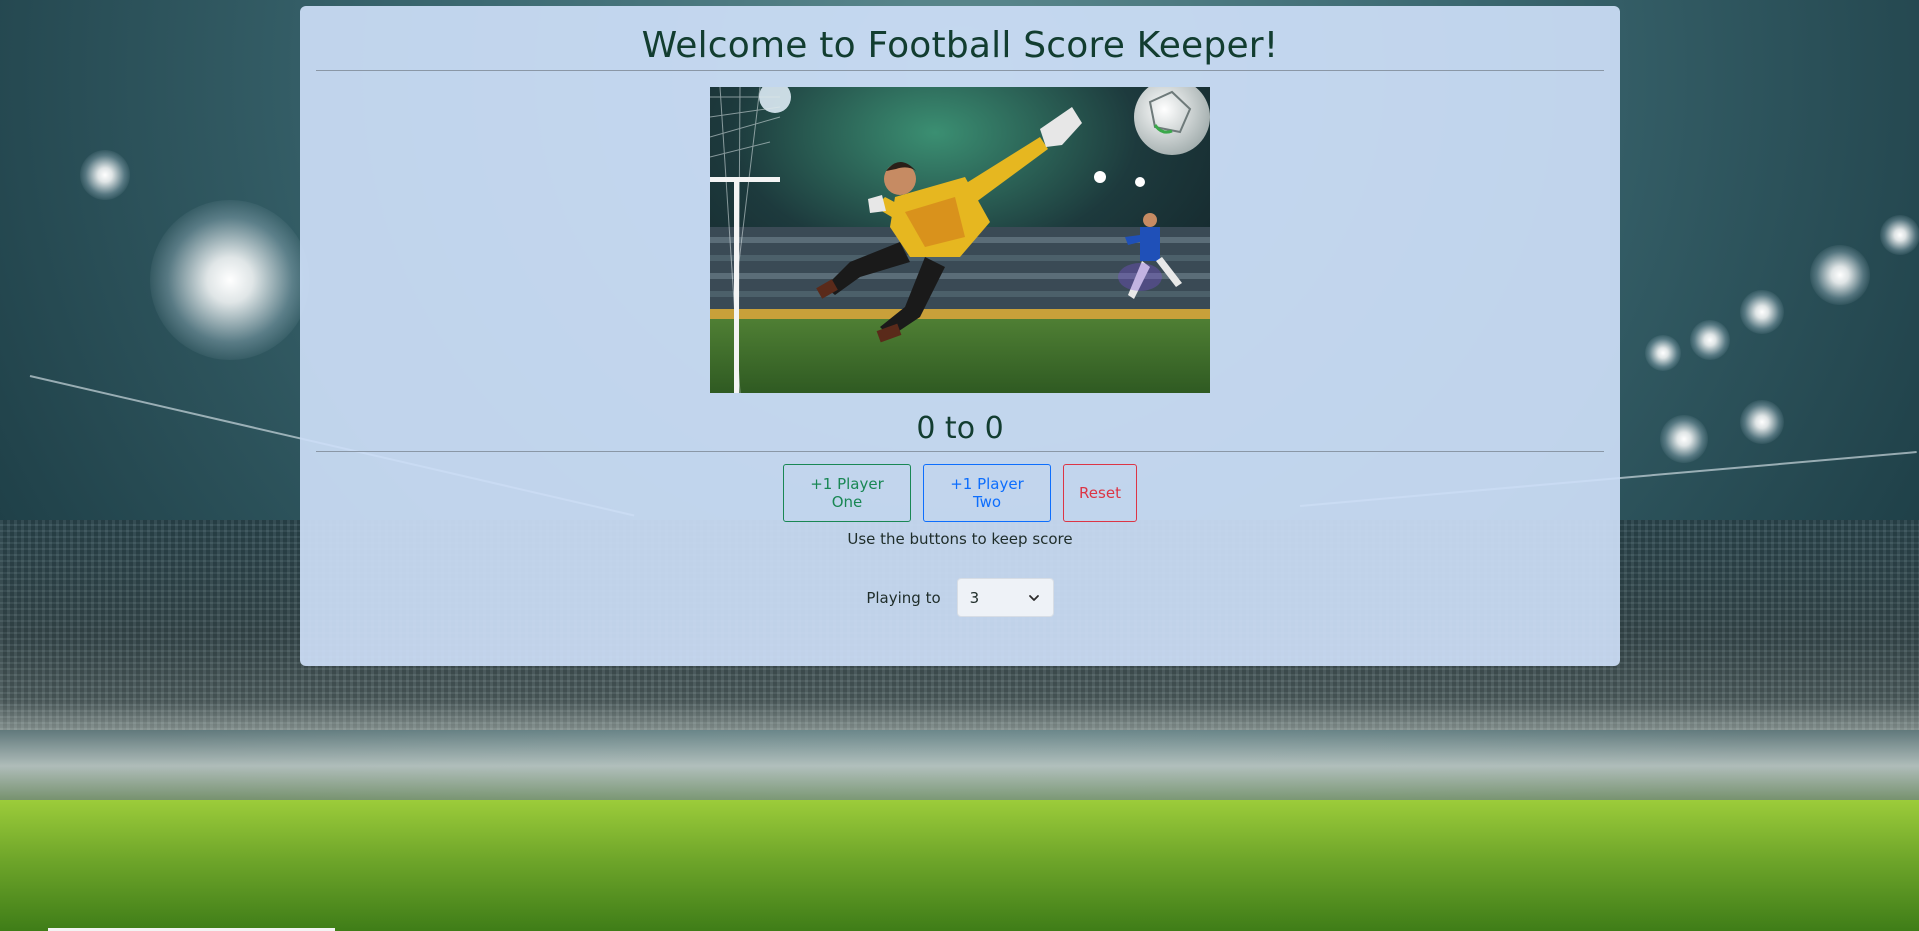 The width and height of the screenshot is (1919, 931). I want to click on goalkeeper-illustration, so click(960, 240).